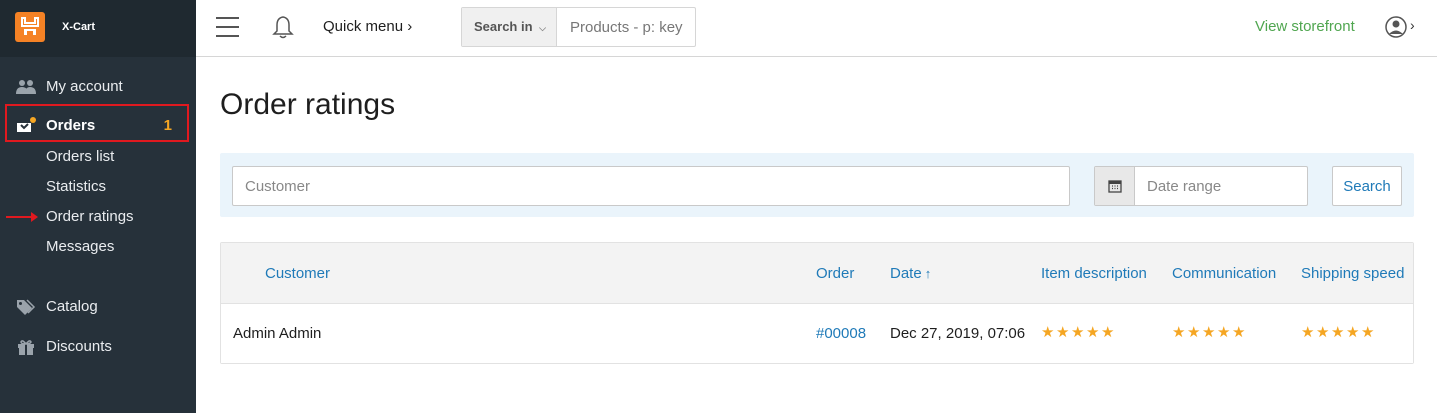 Image resolution: width=1437 pixels, height=413 pixels. I want to click on column-header-item-description: Item description, so click(1094, 273).